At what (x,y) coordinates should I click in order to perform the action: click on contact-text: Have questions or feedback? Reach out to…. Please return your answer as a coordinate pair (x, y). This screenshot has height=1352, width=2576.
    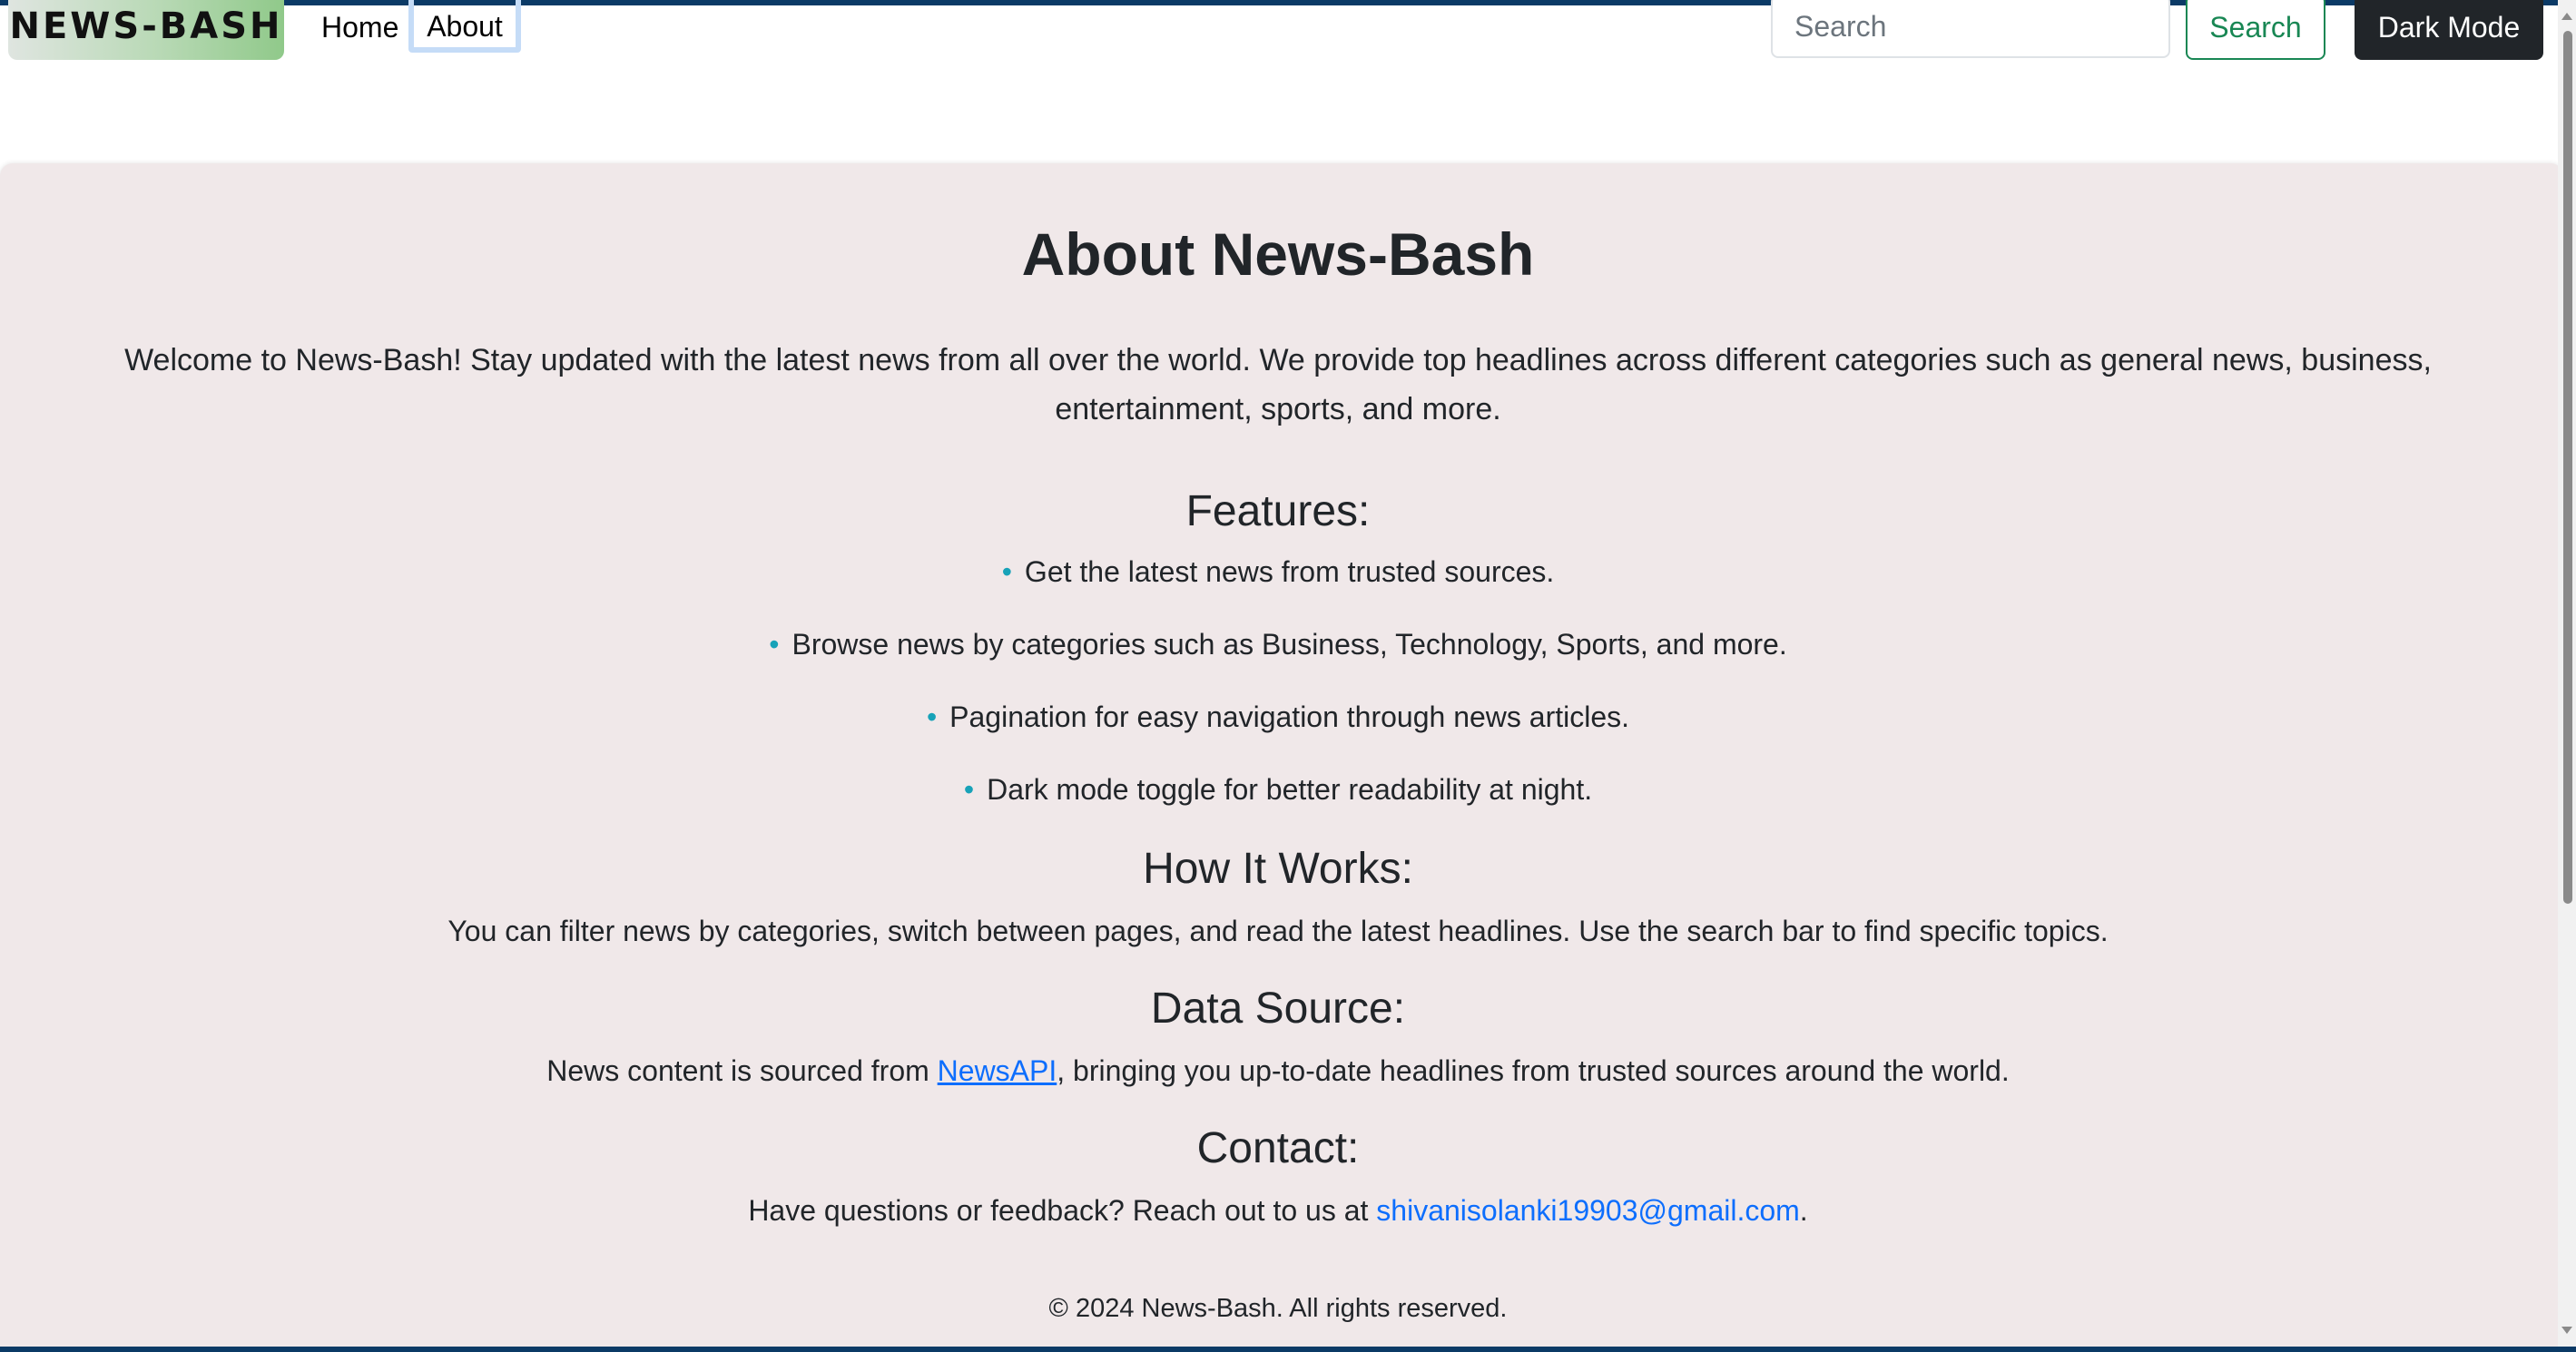
    Looking at the image, I should click on (1278, 1211).